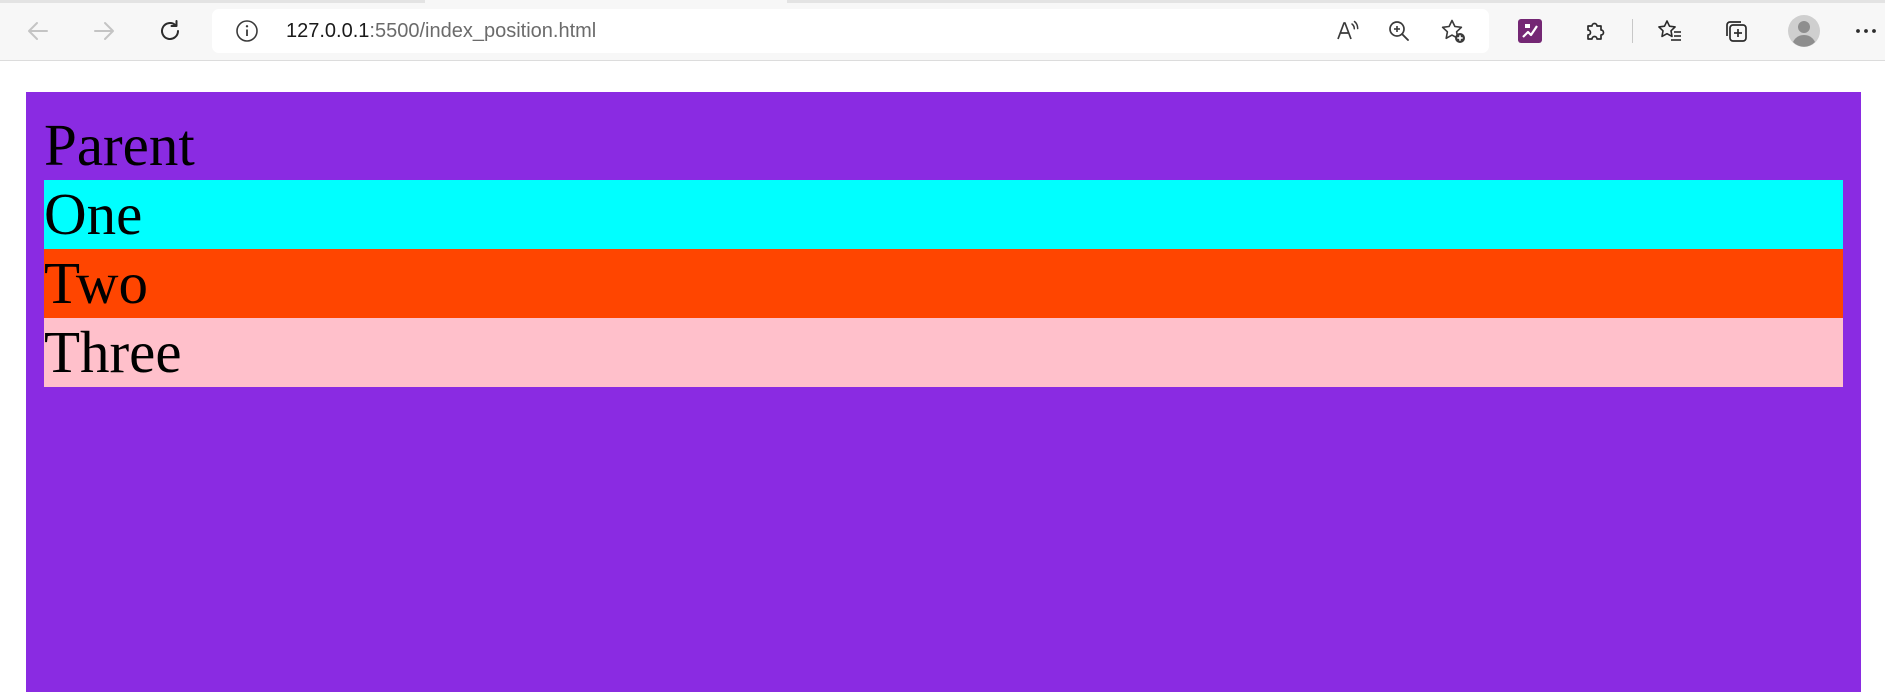  What do you see at coordinates (606, 1) in the screenshot?
I see `active-tab-edge` at bounding box center [606, 1].